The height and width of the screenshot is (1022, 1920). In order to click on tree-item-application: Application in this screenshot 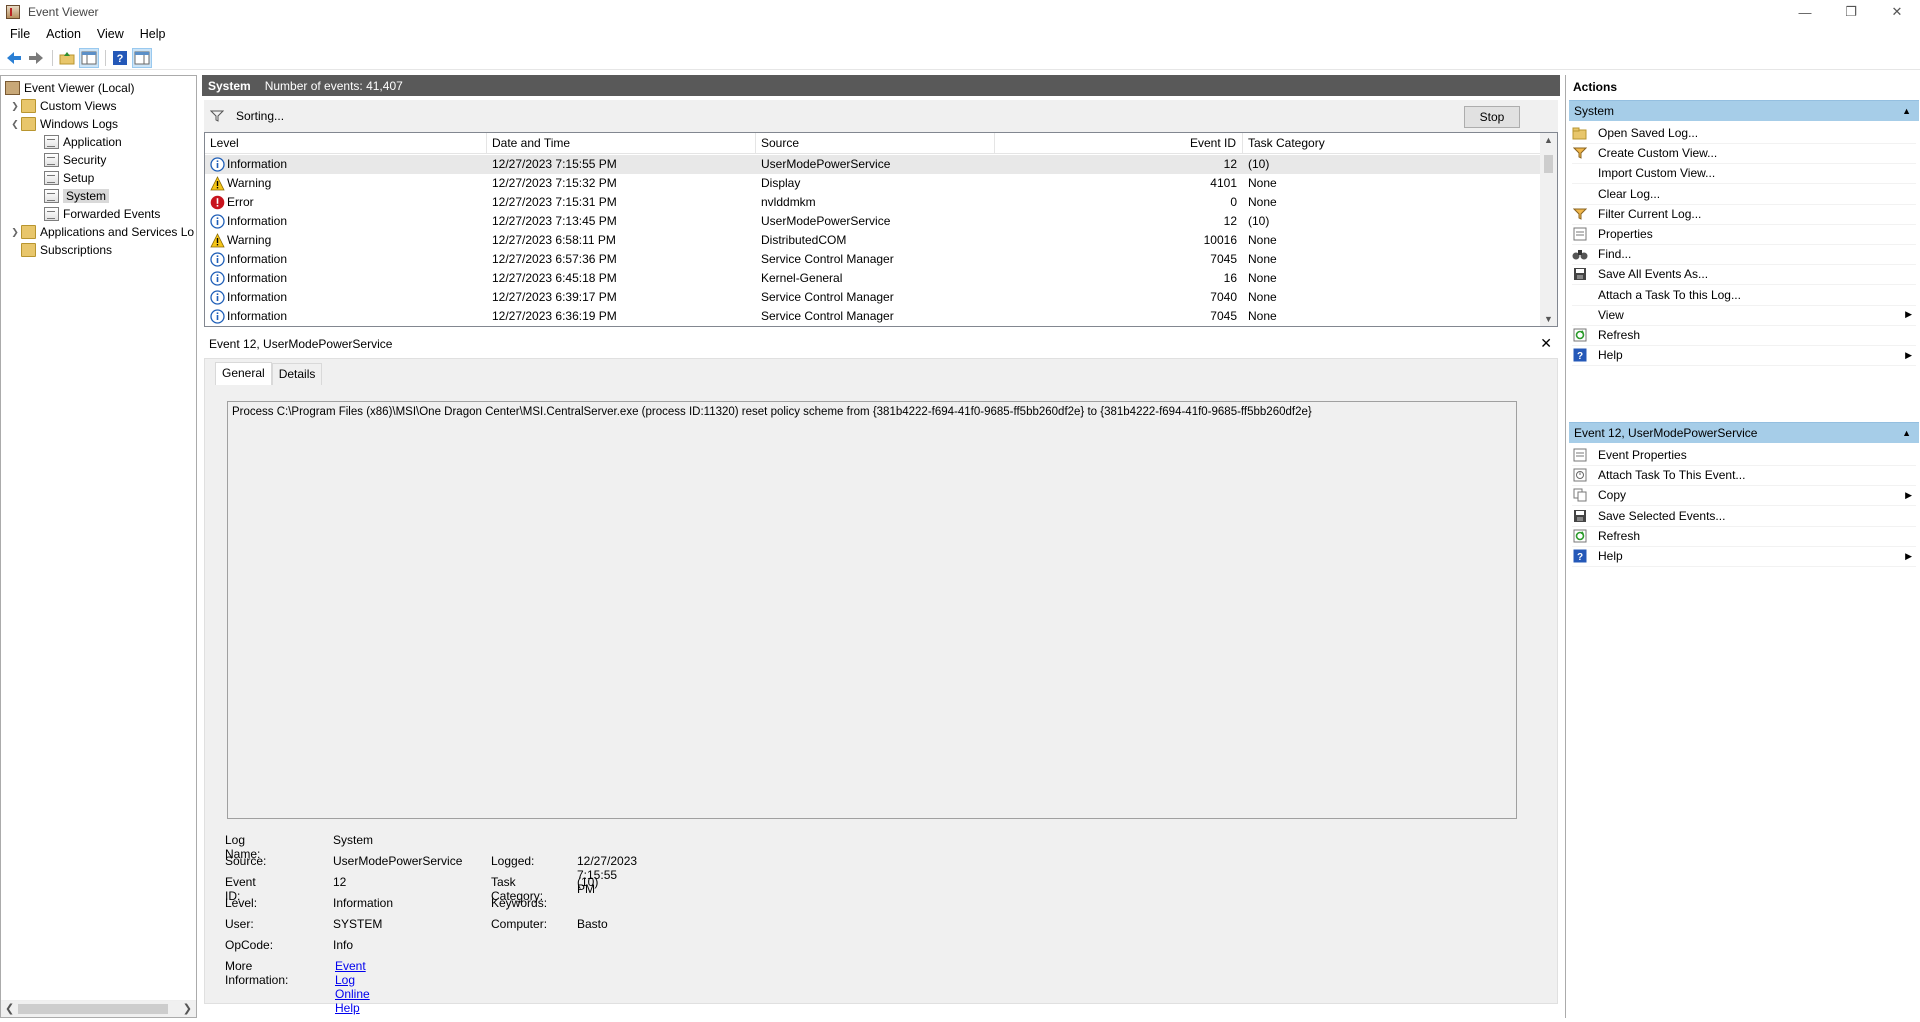, I will do `click(83, 142)`.